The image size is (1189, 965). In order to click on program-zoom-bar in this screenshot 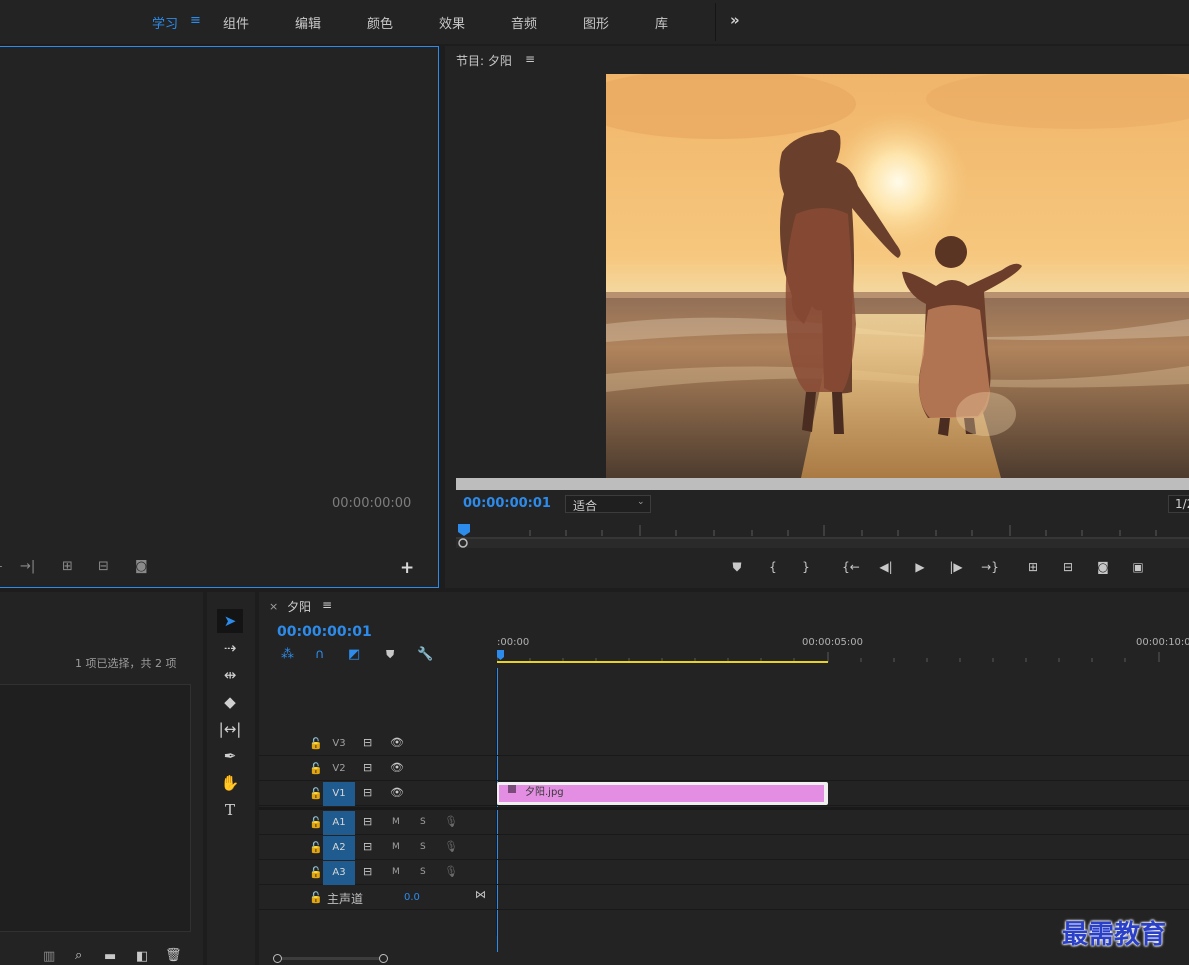, I will do `click(822, 484)`.